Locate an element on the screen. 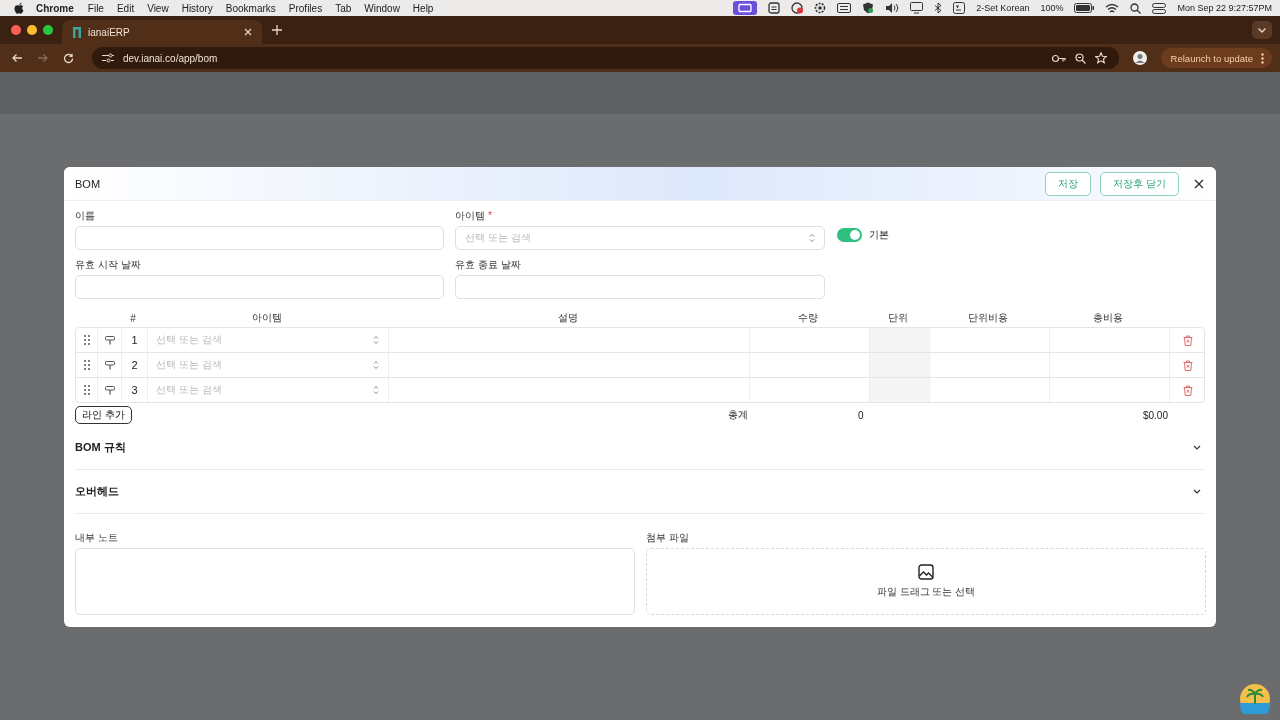  reload-icon is located at coordinates (68, 58).